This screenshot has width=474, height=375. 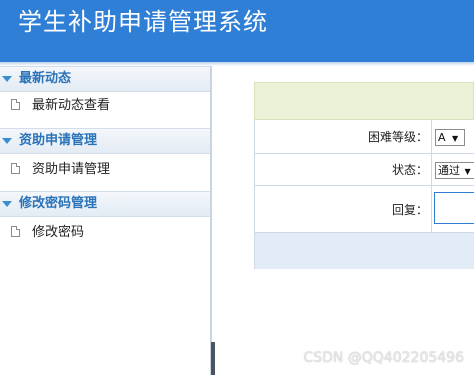 What do you see at coordinates (364, 137) in the screenshot?
I see `form-row-difficulty: 困难等级： A ▼` at bounding box center [364, 137].